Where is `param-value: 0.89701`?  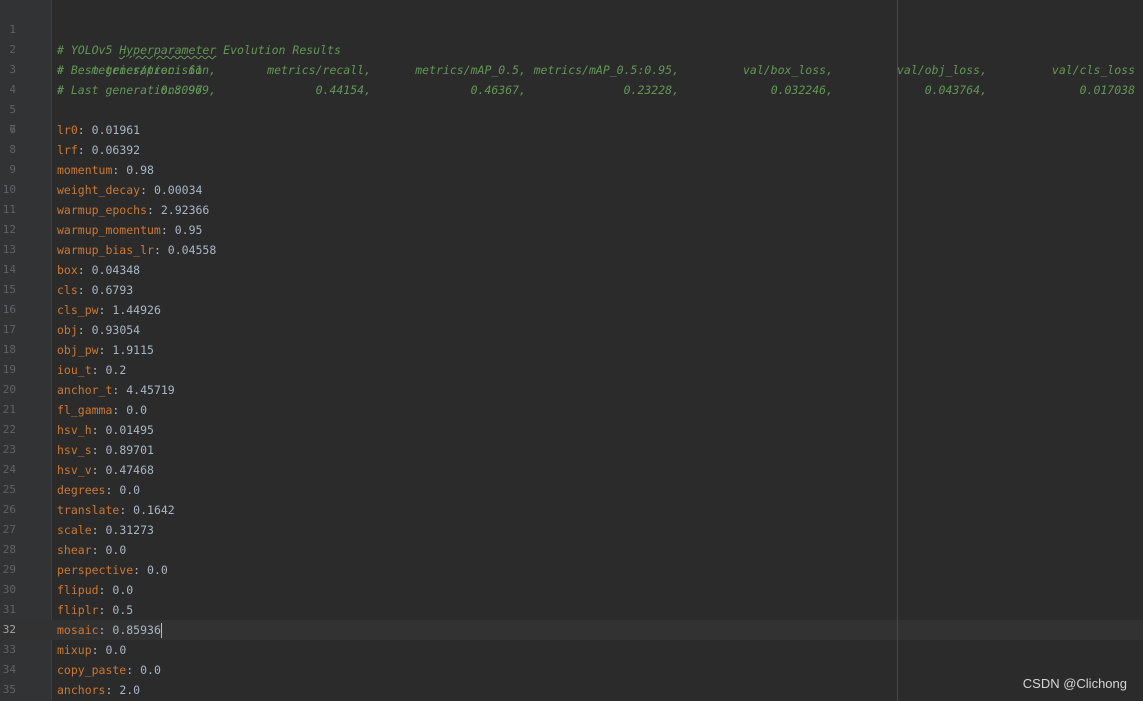 param-value: 0.89701 is located at coordinates (129, 450).